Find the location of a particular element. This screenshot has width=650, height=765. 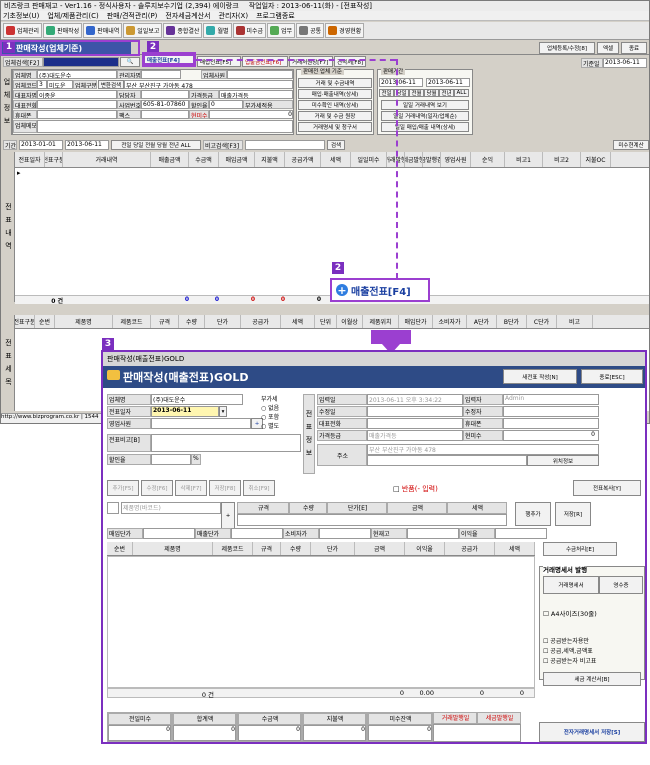

copy-slip-button: 전표복사[Y] is located at coordinates (607, 488).